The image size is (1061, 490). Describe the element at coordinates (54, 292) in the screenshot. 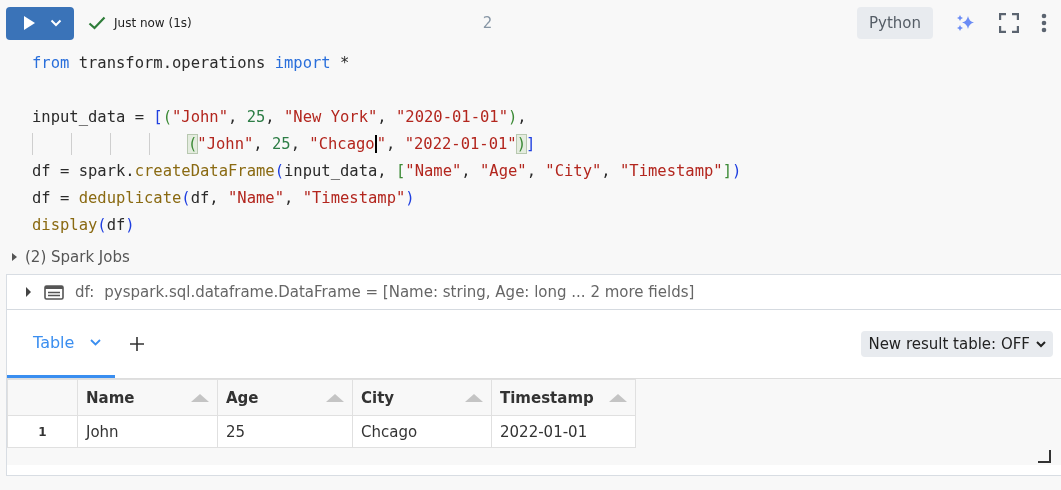

I see `table-icon` at that location.